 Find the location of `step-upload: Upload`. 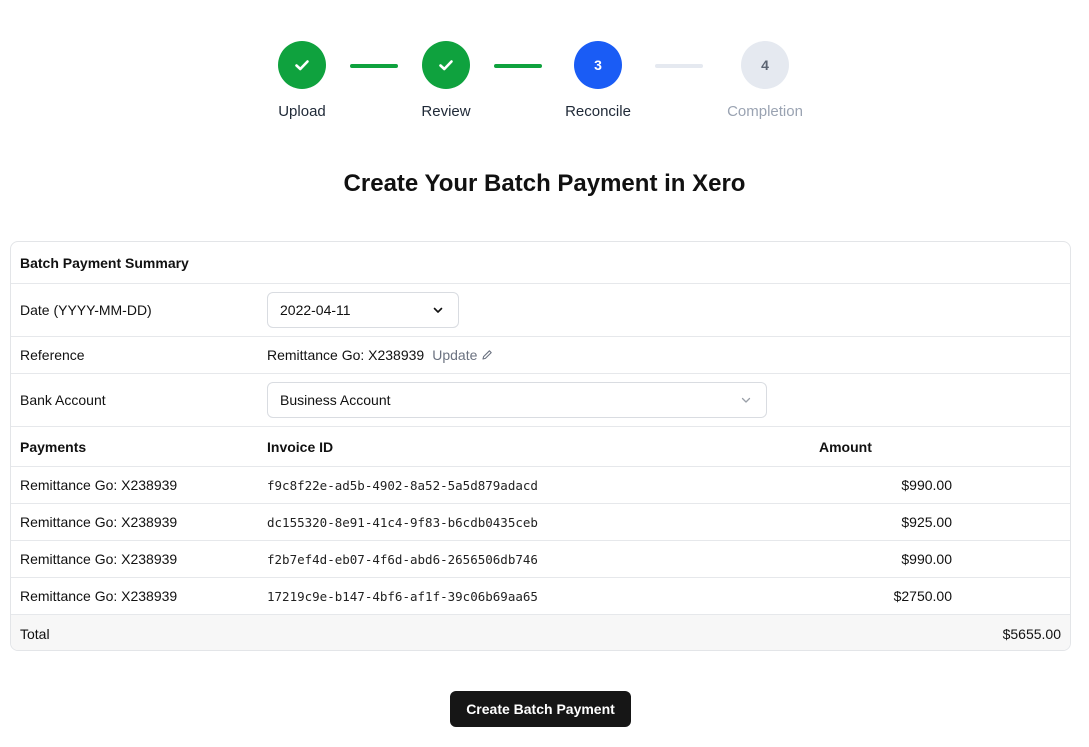

step-upload: Upload is located at coordinates (302, 80).